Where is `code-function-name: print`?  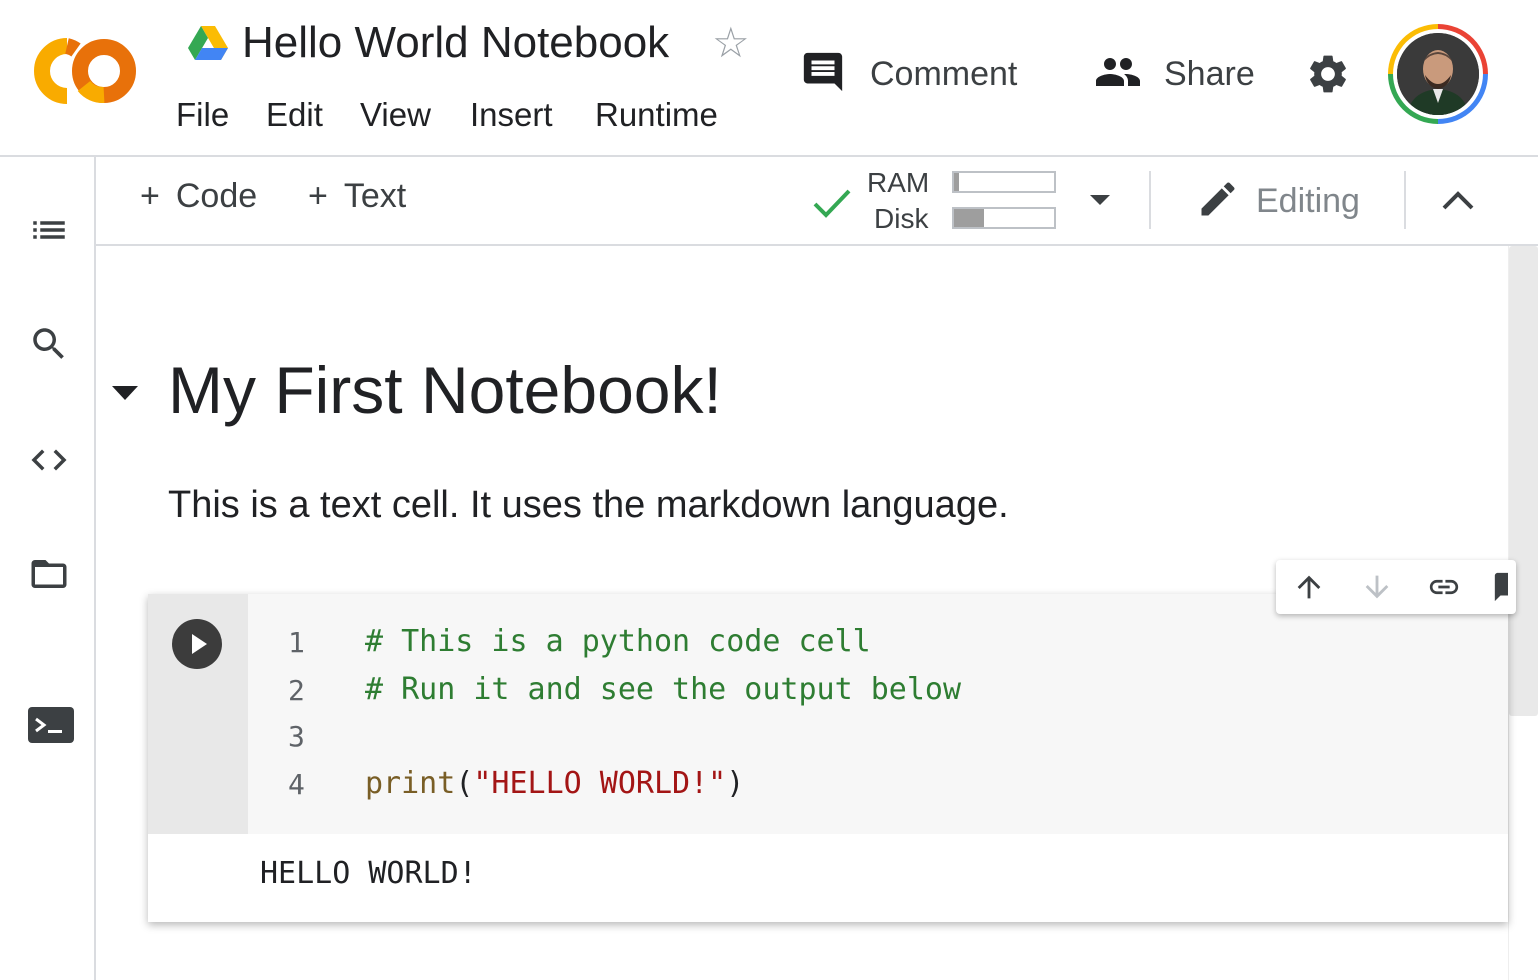
code-function-name: print is located at coordinates (410, 783).